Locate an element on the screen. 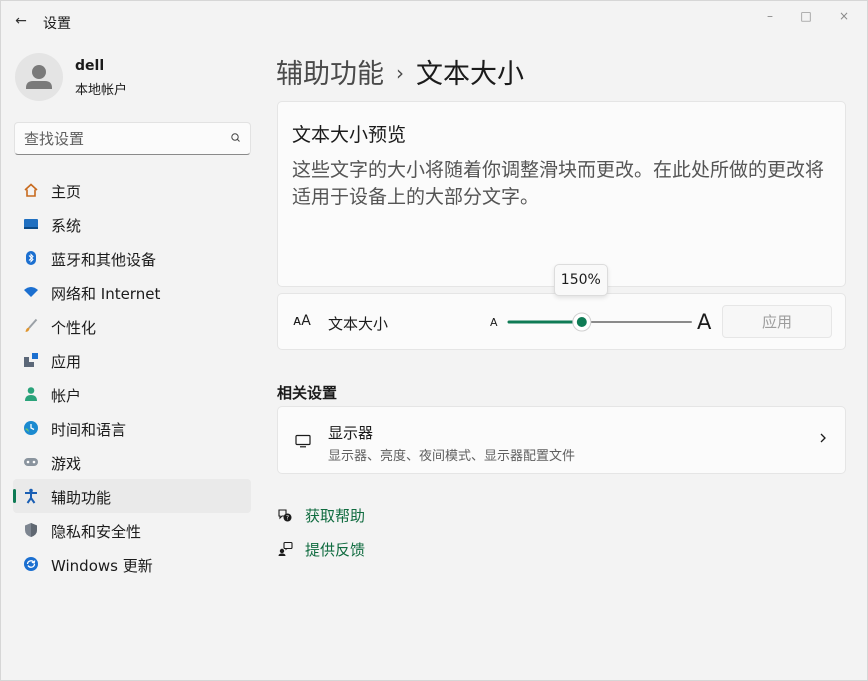  sidebar-item-time-language: 时间和语言 is located at coordinates (132, 428).